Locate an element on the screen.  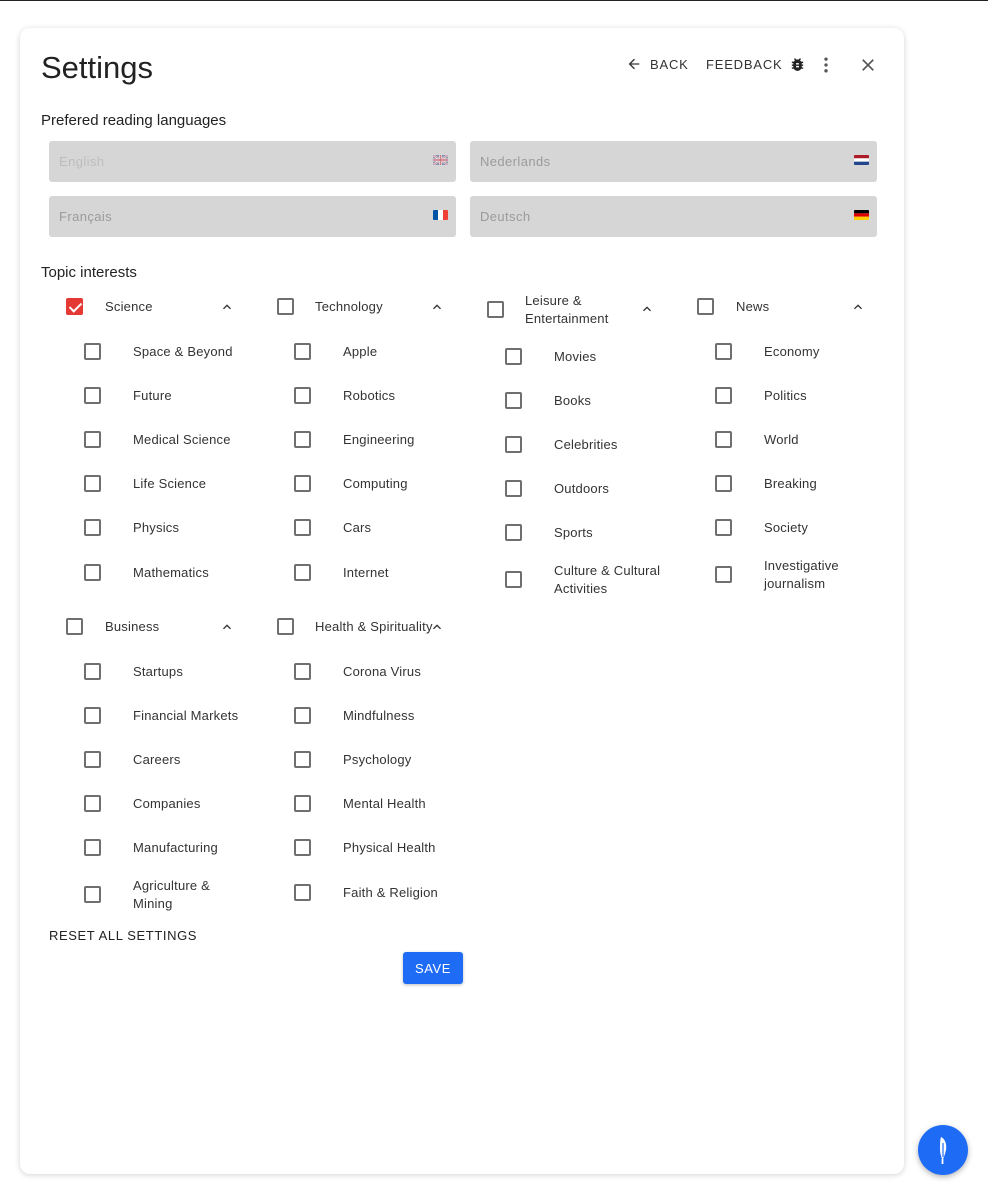
label-apple: Apple is located at coordinates (360, 351).